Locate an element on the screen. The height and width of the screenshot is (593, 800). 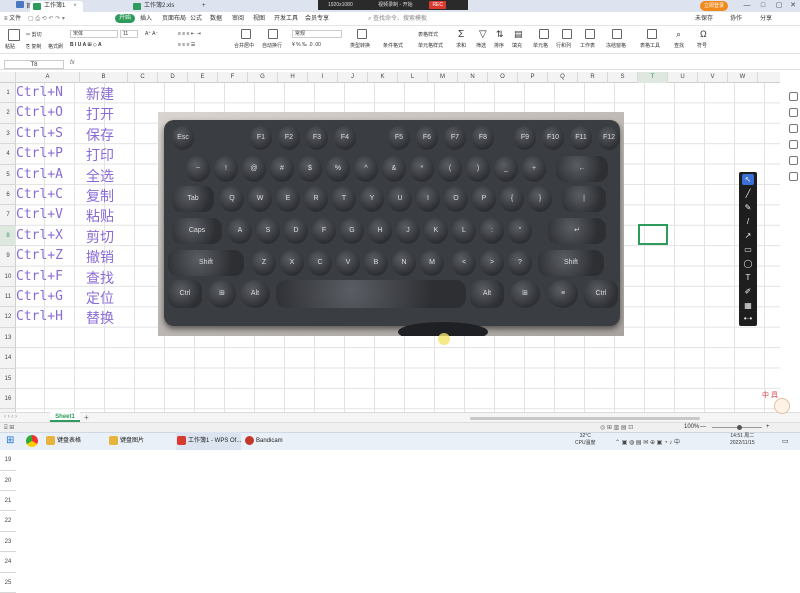
row-header-6: 6 is located at coordinates (8, 195).